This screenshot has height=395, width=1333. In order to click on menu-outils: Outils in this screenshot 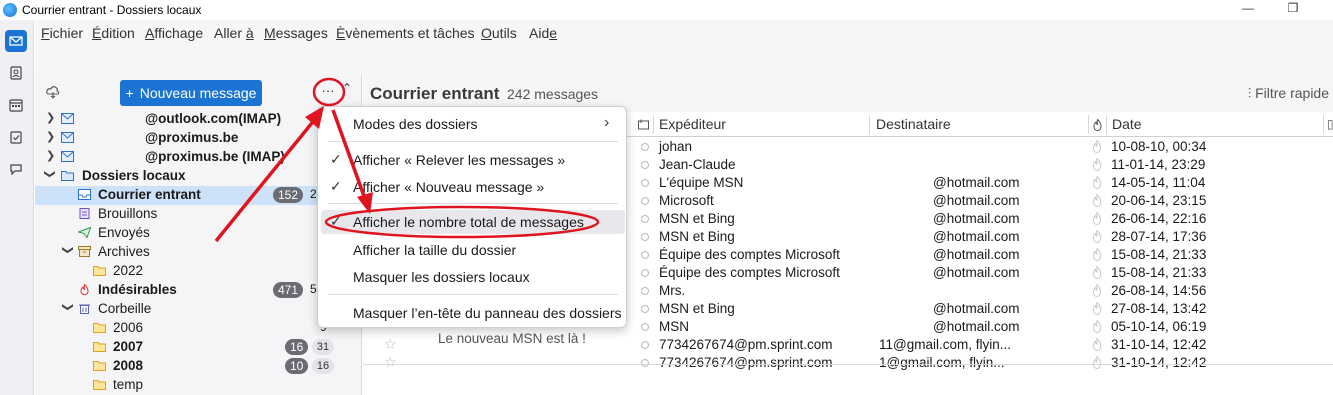, I will do `click(499, 33)`.